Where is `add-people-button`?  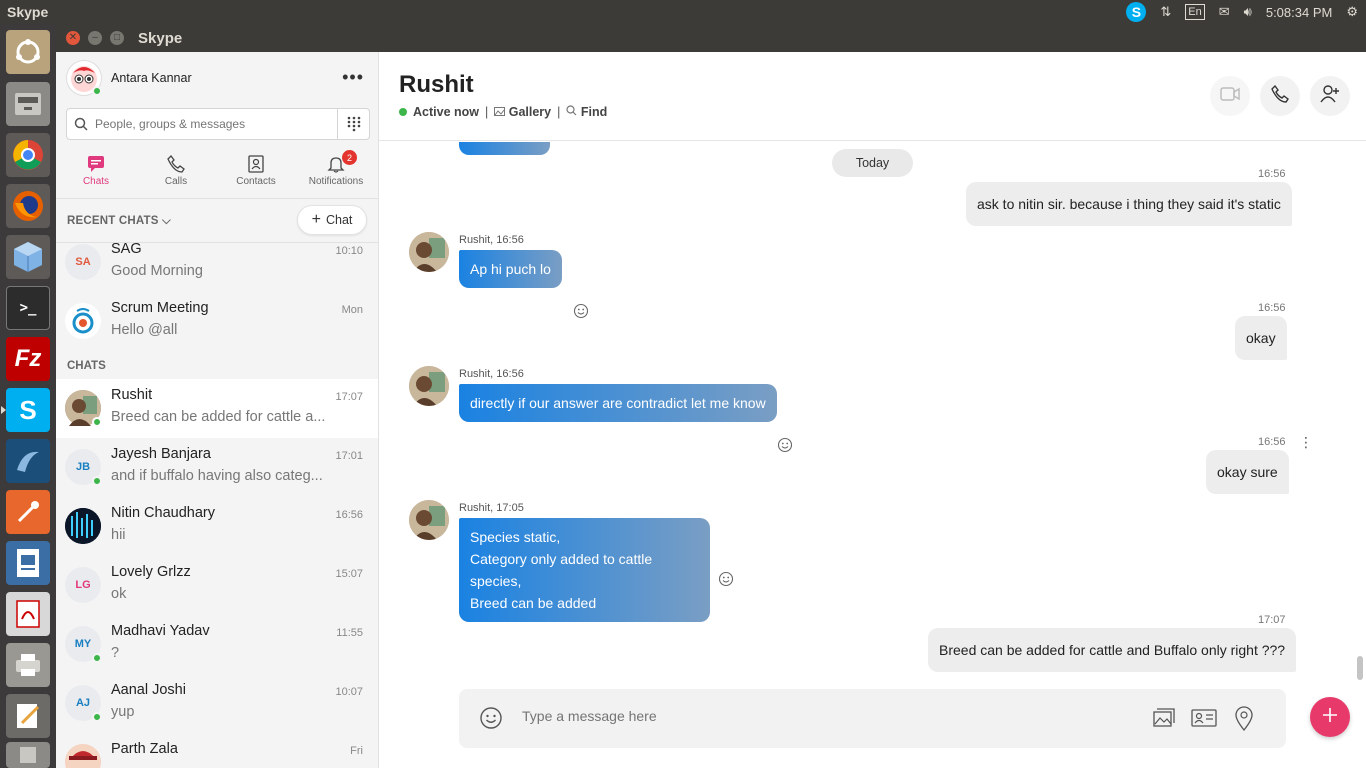
add-people-button is located at coordinates (1330, 96).